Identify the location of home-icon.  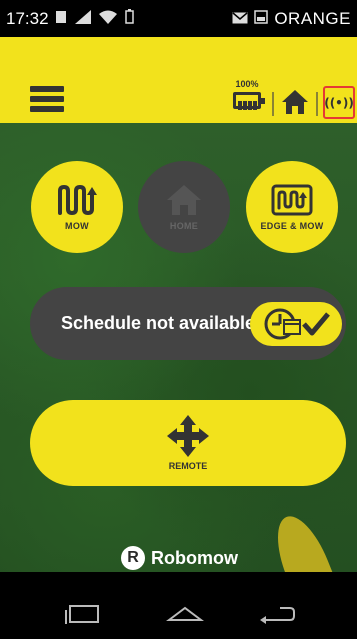
(295, 102).